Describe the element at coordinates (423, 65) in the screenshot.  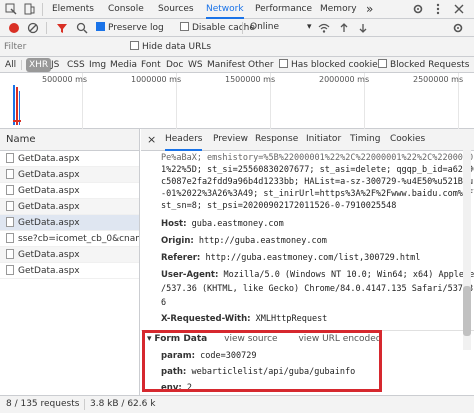
I see `blocked-requests-checkbox: Blocked Requests` at that location.